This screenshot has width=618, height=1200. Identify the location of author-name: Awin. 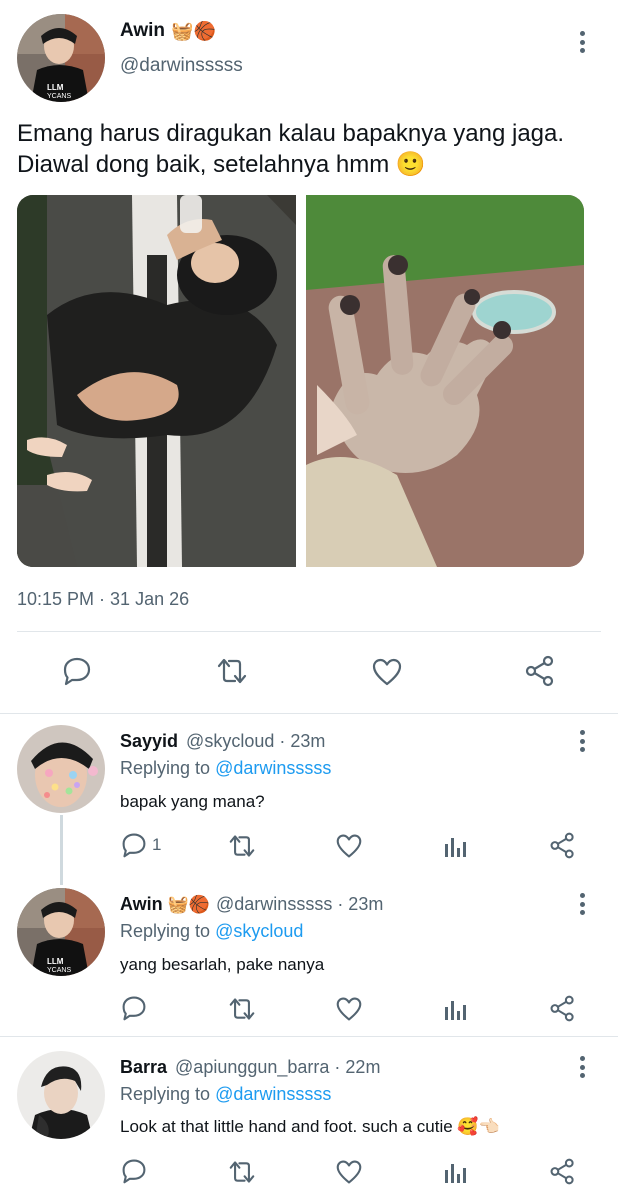
(142, 31).